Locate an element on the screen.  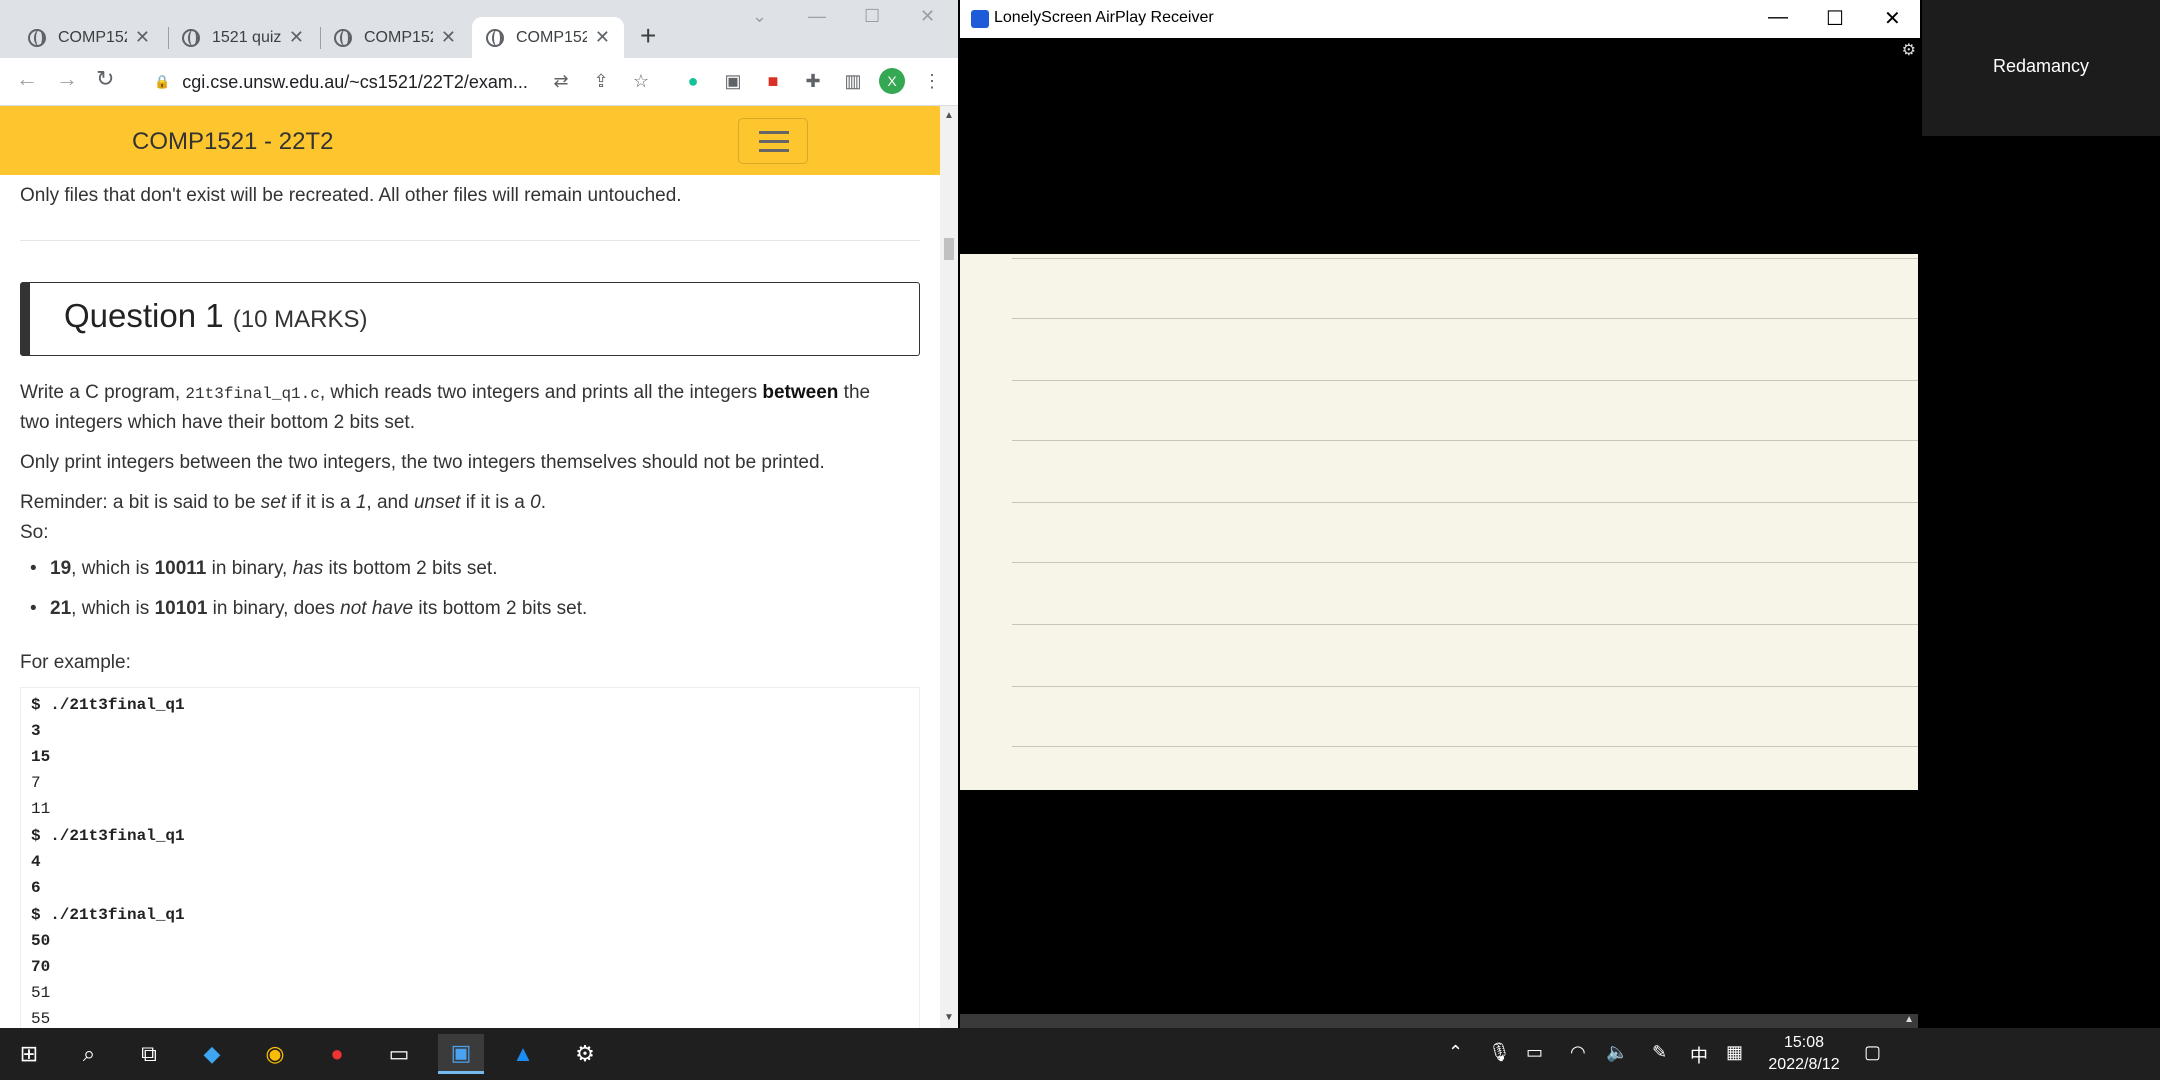
search-icon: ⌕ is located at coordinates (89, 1054).